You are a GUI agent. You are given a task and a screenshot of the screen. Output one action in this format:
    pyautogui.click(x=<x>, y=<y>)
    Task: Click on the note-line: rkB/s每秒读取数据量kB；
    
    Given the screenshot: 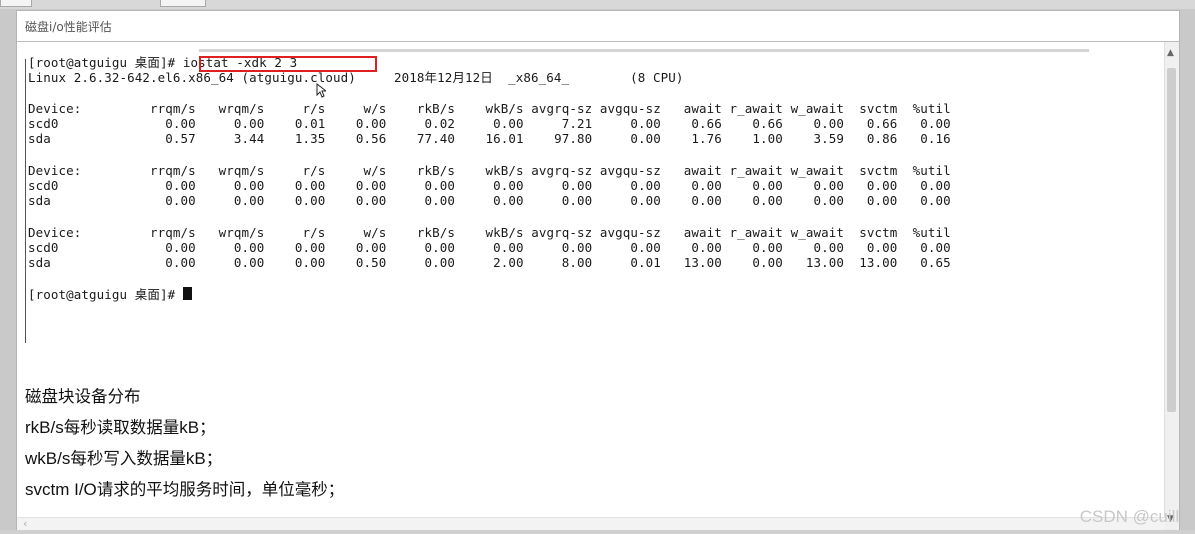 What is the action you would take?
    pyautogui.click(x=184, y=427)
    